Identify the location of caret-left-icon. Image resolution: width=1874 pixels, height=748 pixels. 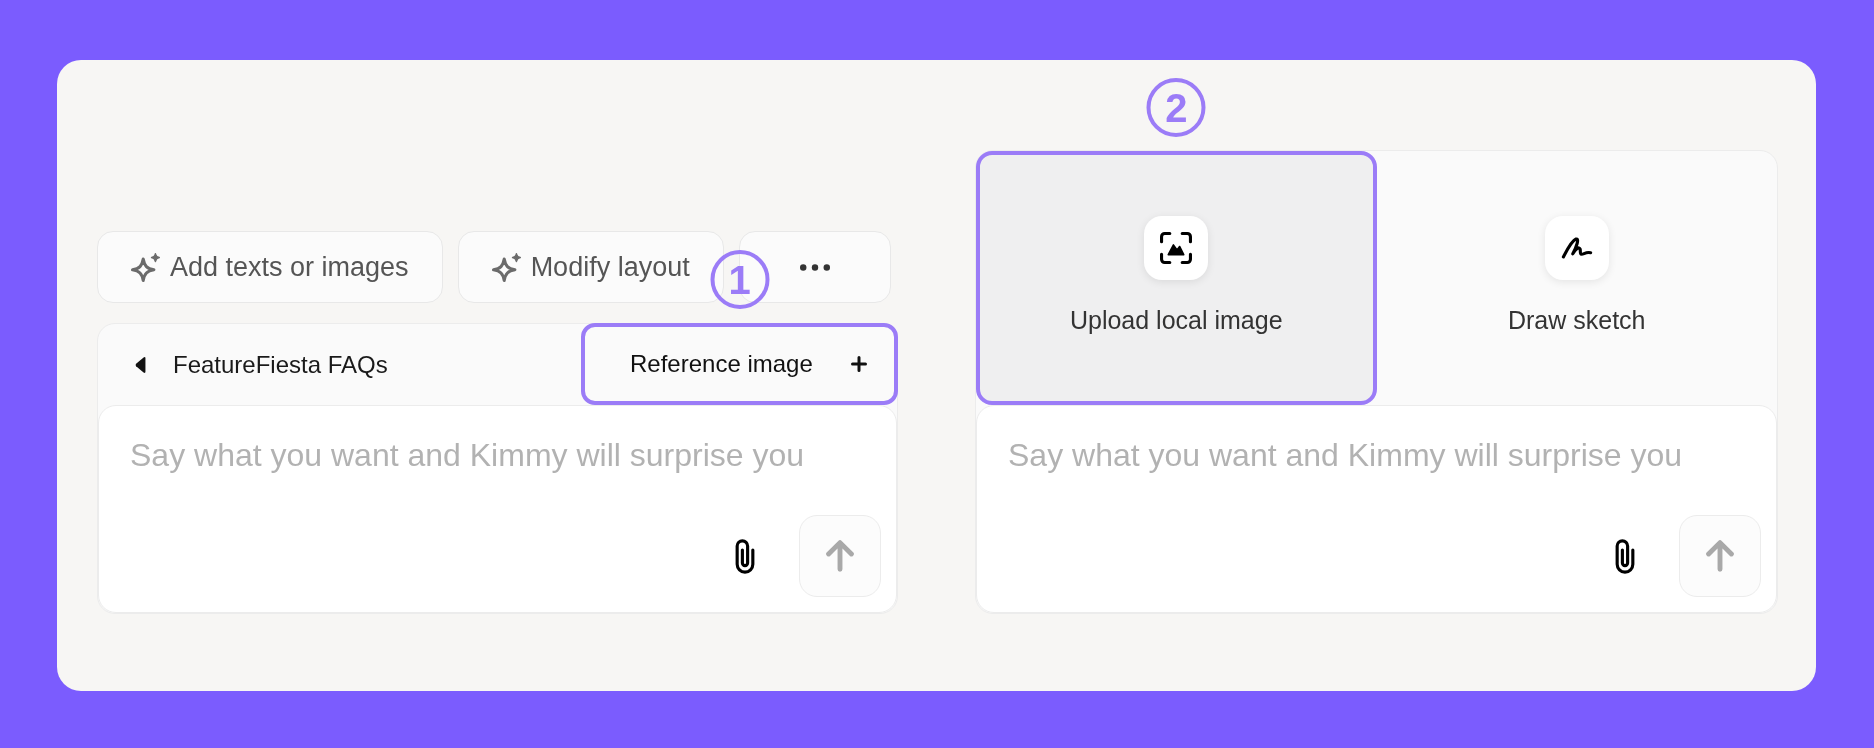
(140, 364).